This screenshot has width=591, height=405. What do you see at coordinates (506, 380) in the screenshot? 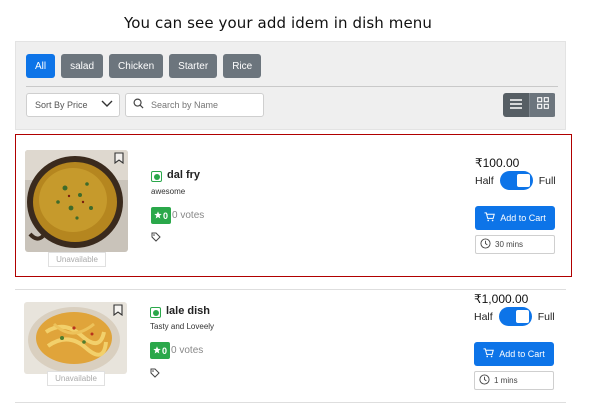
I see `prep-time-value: 1 mins` at bounding box center [506, 380].